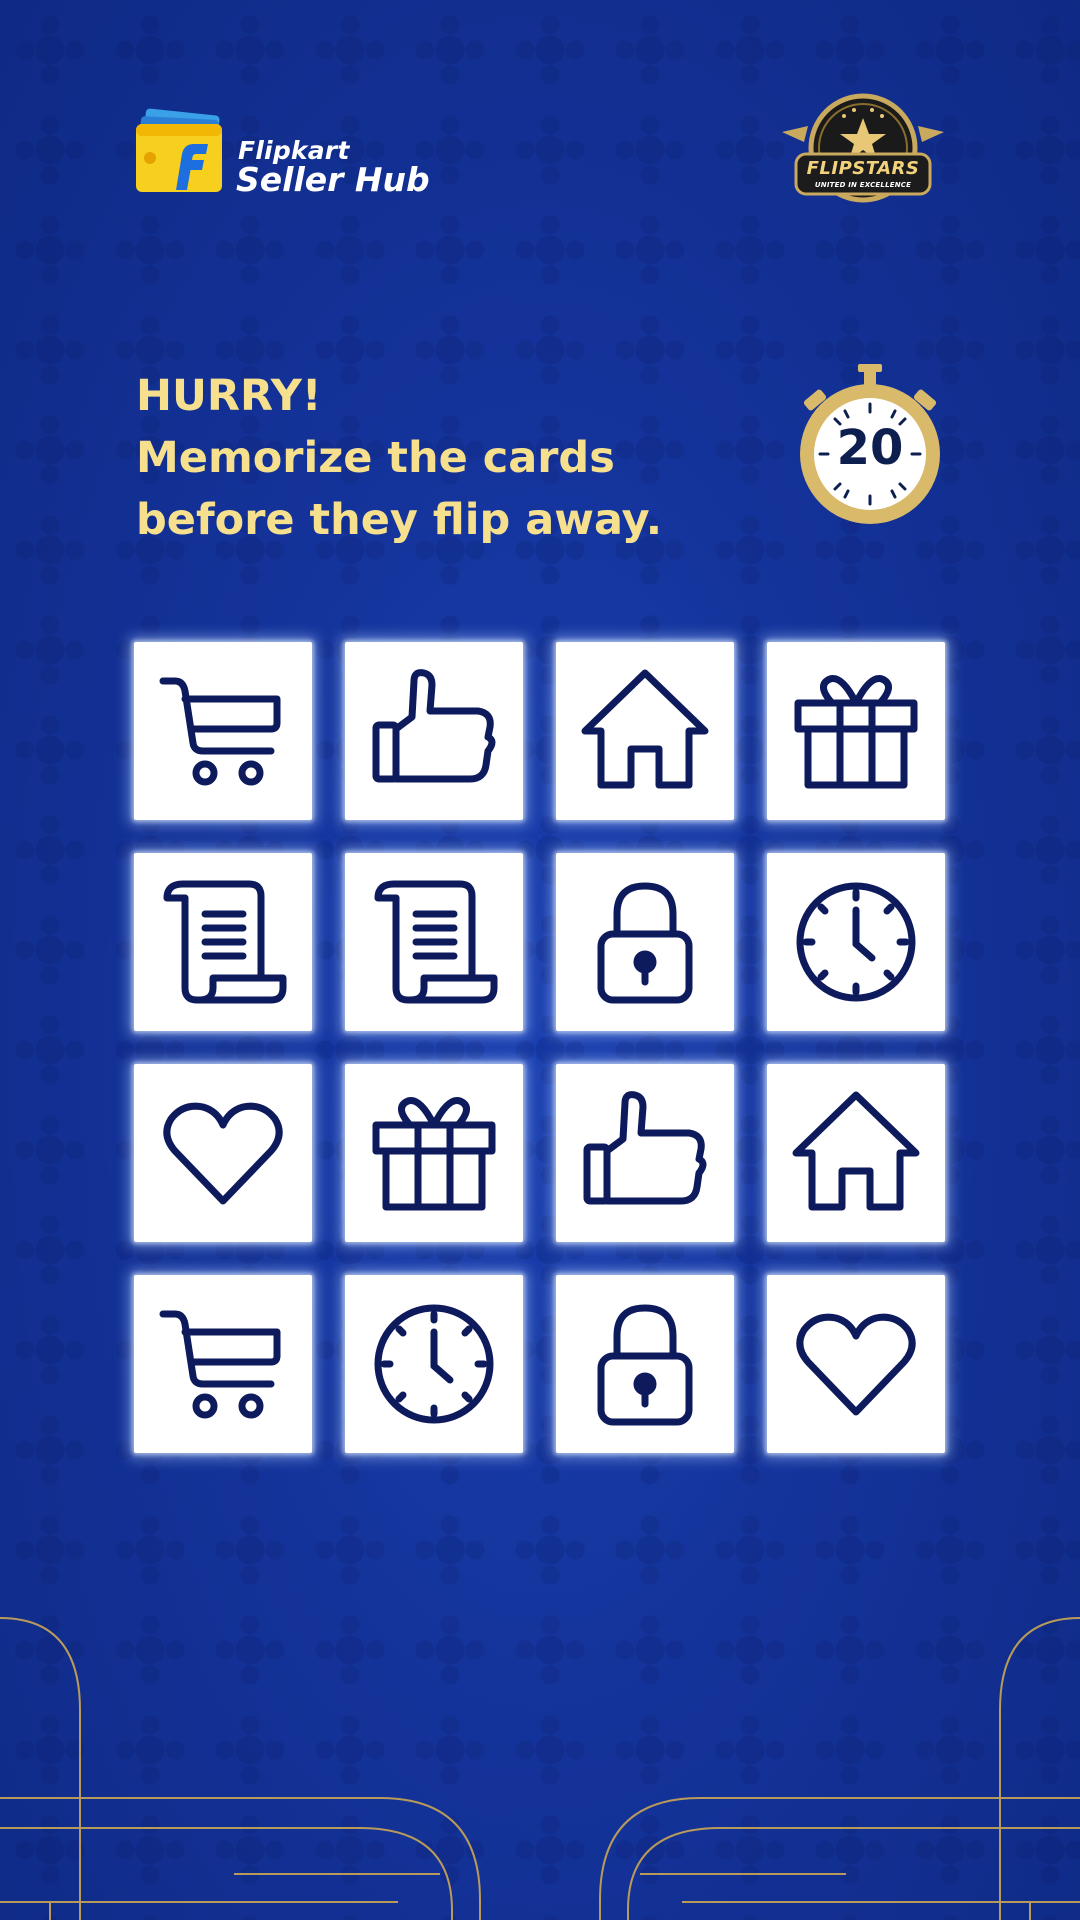 The width and height of the screenshot is (1080, 1920). I want to click on instruction-headline: HURRY!, so click(229, 396).